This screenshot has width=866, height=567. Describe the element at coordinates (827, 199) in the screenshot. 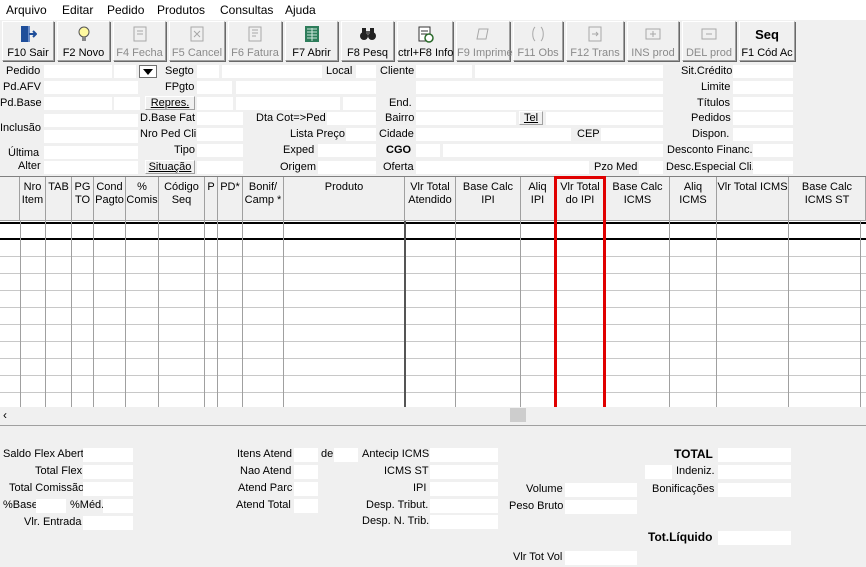

I see `col-icms-st-base: Base Calc ICMS ST` at that location.